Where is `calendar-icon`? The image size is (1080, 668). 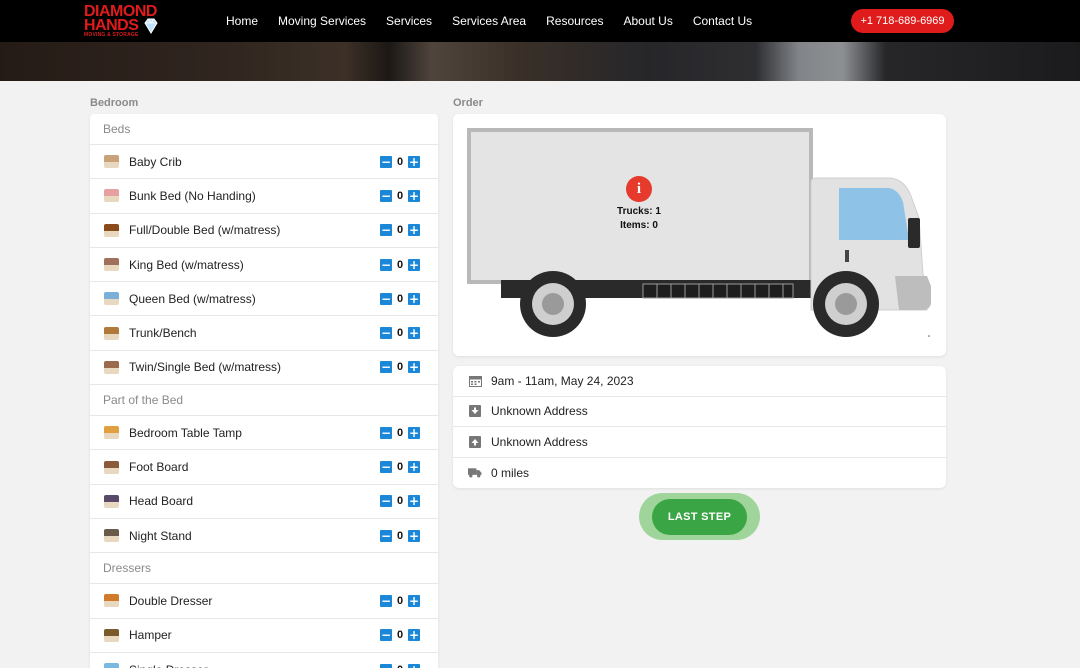 calendar-icon is located at coordinates (475, 381).